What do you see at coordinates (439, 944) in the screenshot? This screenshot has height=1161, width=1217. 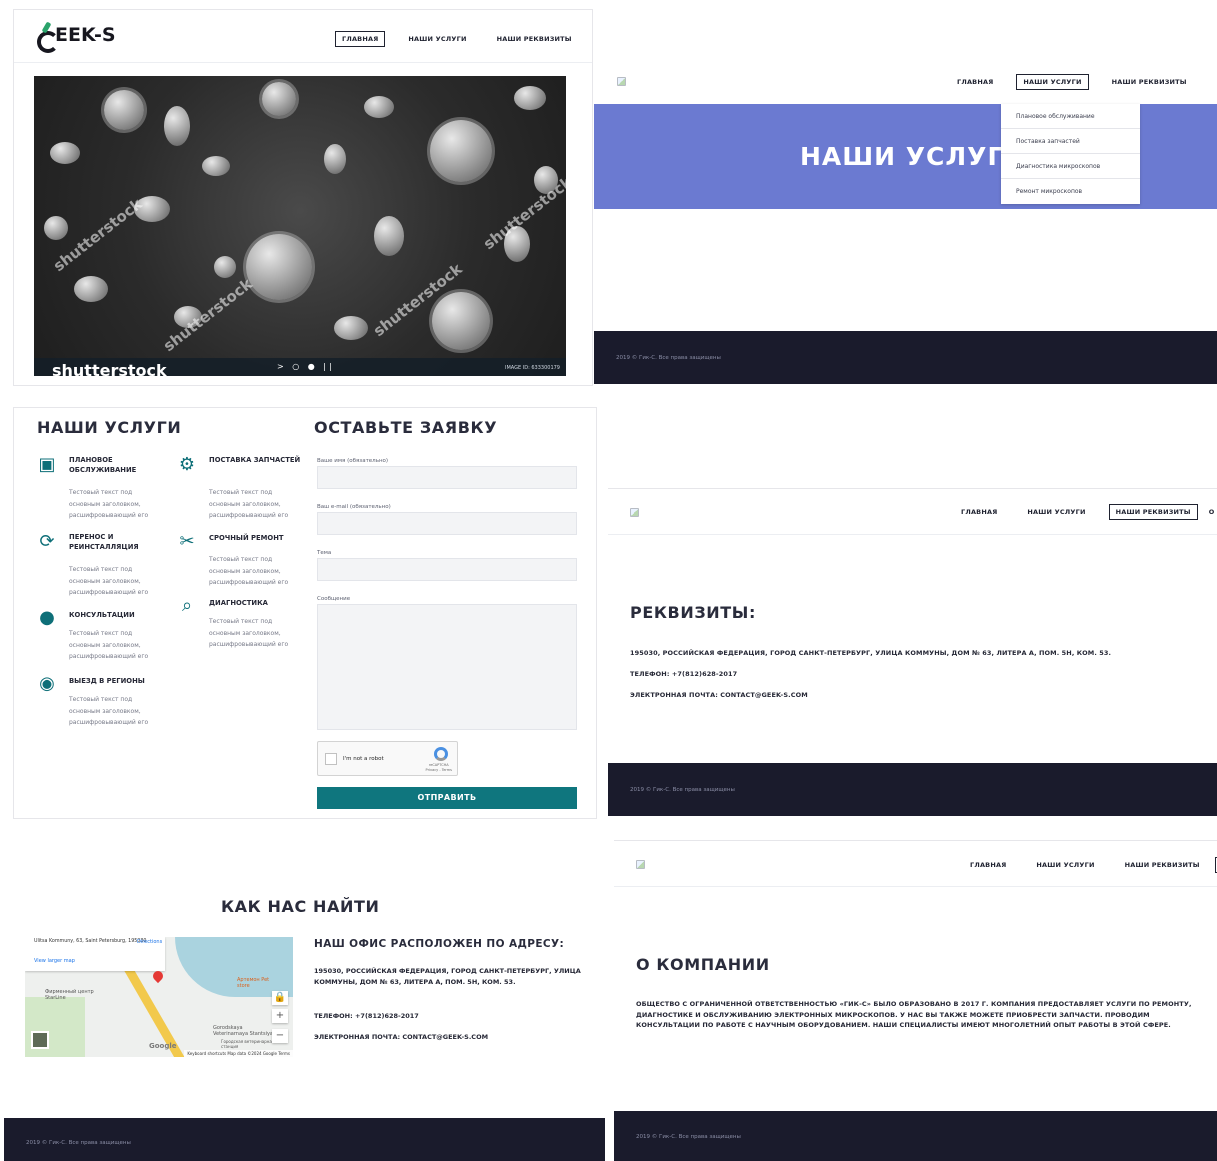 I see `office-title: НАШ ОФИС РАСПОЛОЖЕН ПО АДРЕСУ:` at bounding box center [439, 944].